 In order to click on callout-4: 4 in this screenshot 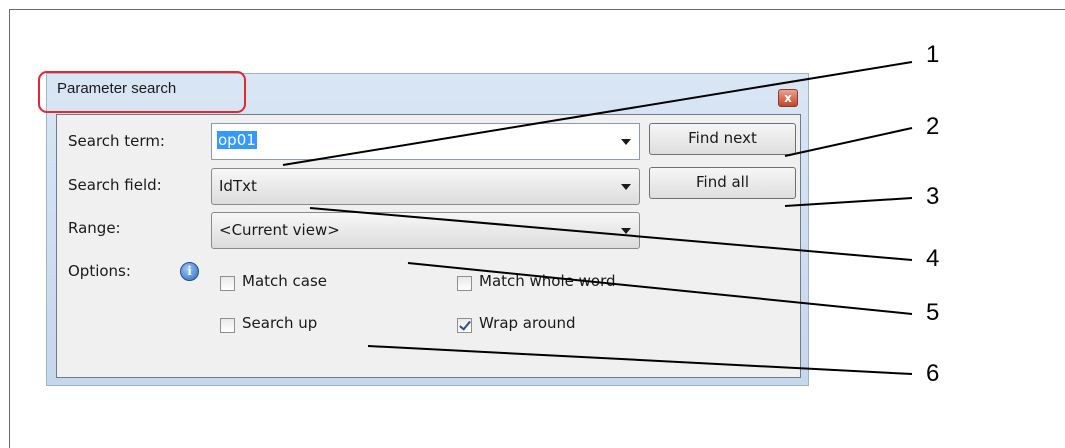, I will do `click(933, 258)`.